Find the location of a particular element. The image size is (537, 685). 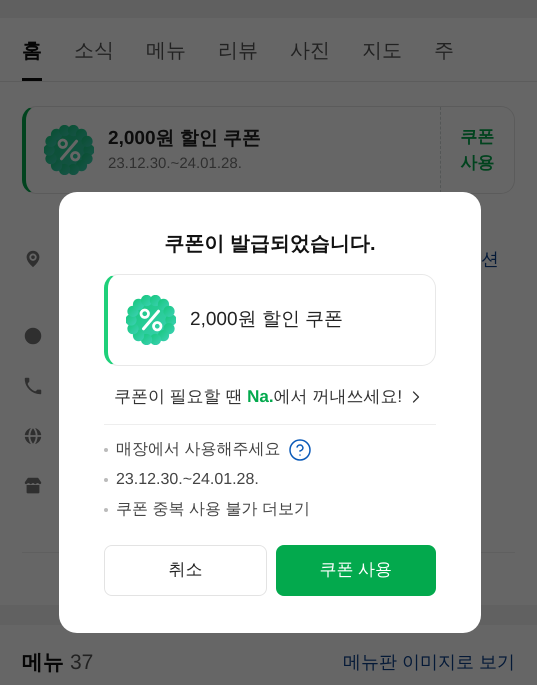

menu-title: 메뉴 is located at coordinates (43, 663).